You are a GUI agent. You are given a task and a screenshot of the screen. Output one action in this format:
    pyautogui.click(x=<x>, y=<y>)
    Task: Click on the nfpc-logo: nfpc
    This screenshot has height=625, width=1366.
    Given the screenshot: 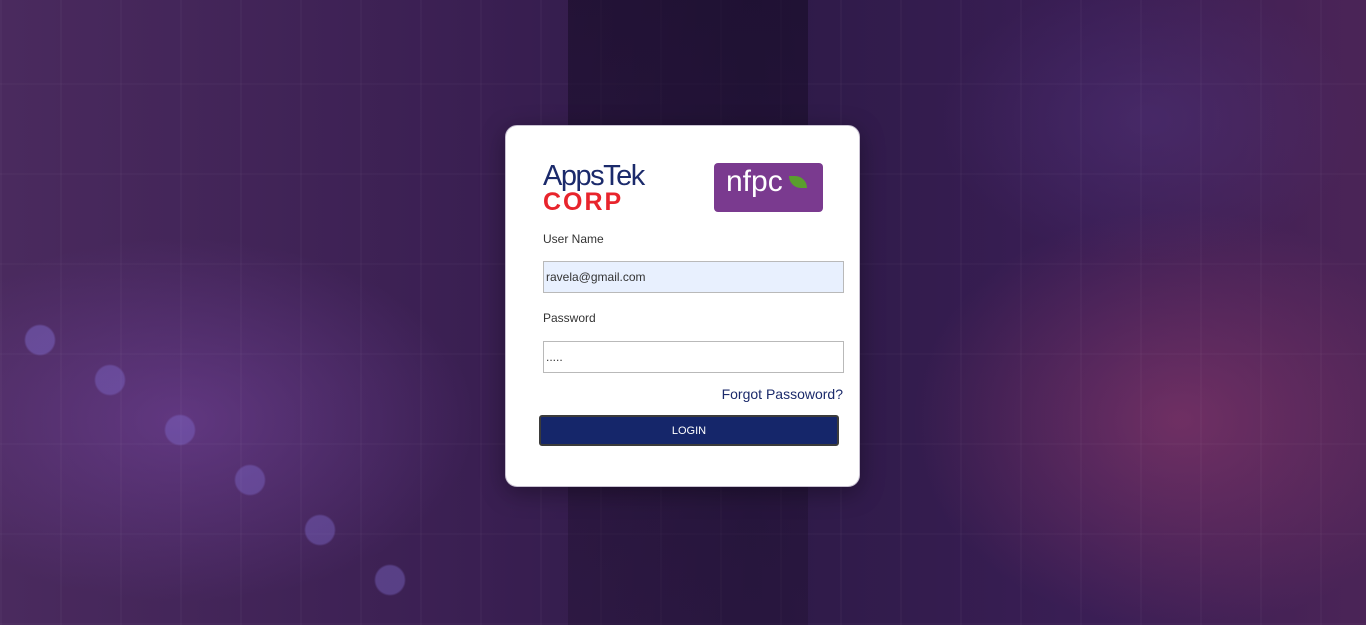 What is the action you would take?
    pyautogui.click(x=768, y=187)
    